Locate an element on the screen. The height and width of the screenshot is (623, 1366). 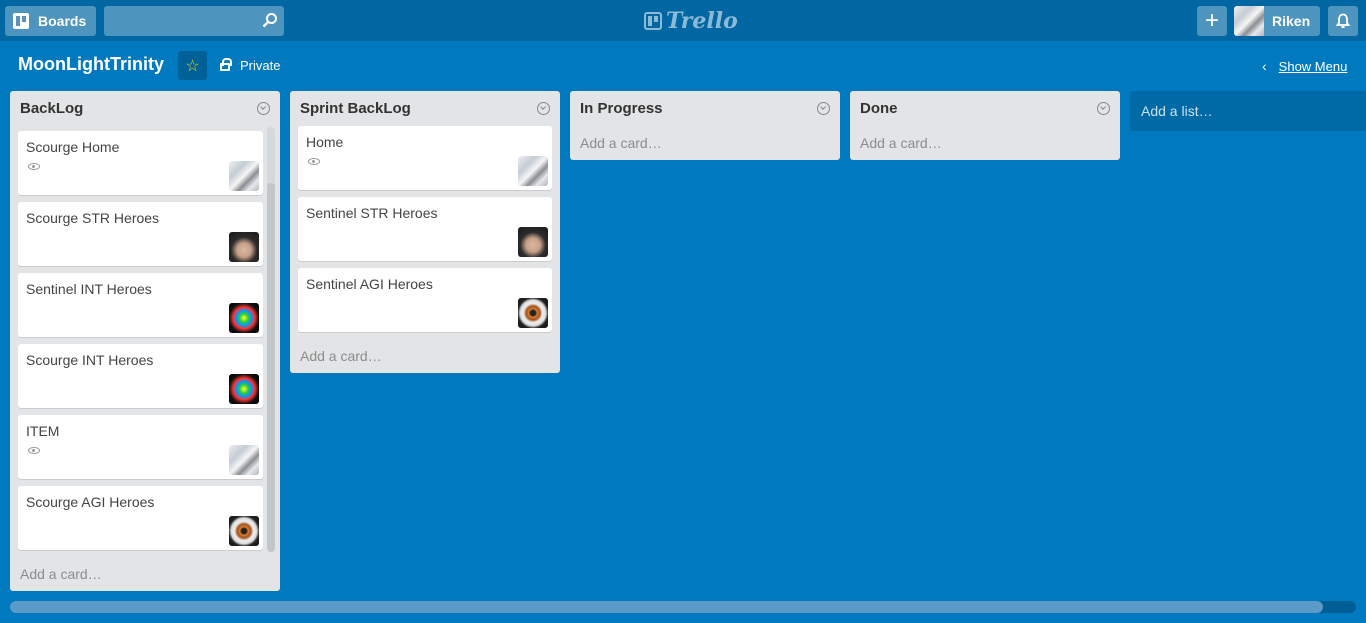
list-scrollbar-thumb is located at coordinates (271, 367).